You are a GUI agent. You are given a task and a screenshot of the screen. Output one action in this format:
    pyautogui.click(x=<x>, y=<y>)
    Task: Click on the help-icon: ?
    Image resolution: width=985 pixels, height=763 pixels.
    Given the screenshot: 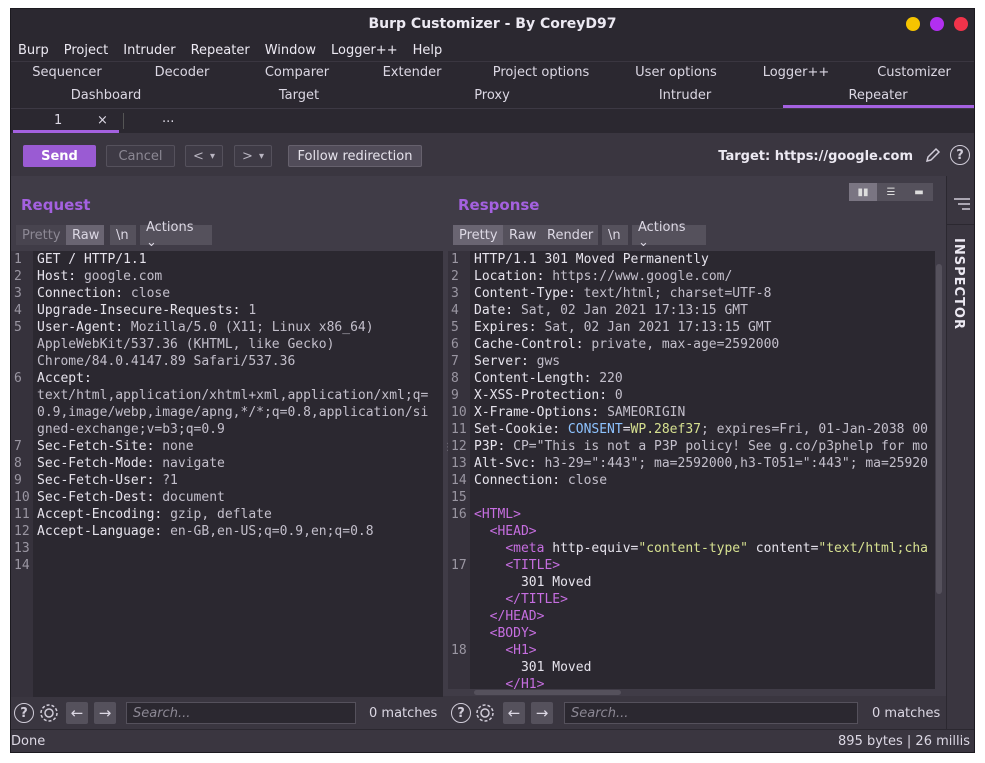 What is the action you would take?
    pyautogui.click(x=960, y=155)
    